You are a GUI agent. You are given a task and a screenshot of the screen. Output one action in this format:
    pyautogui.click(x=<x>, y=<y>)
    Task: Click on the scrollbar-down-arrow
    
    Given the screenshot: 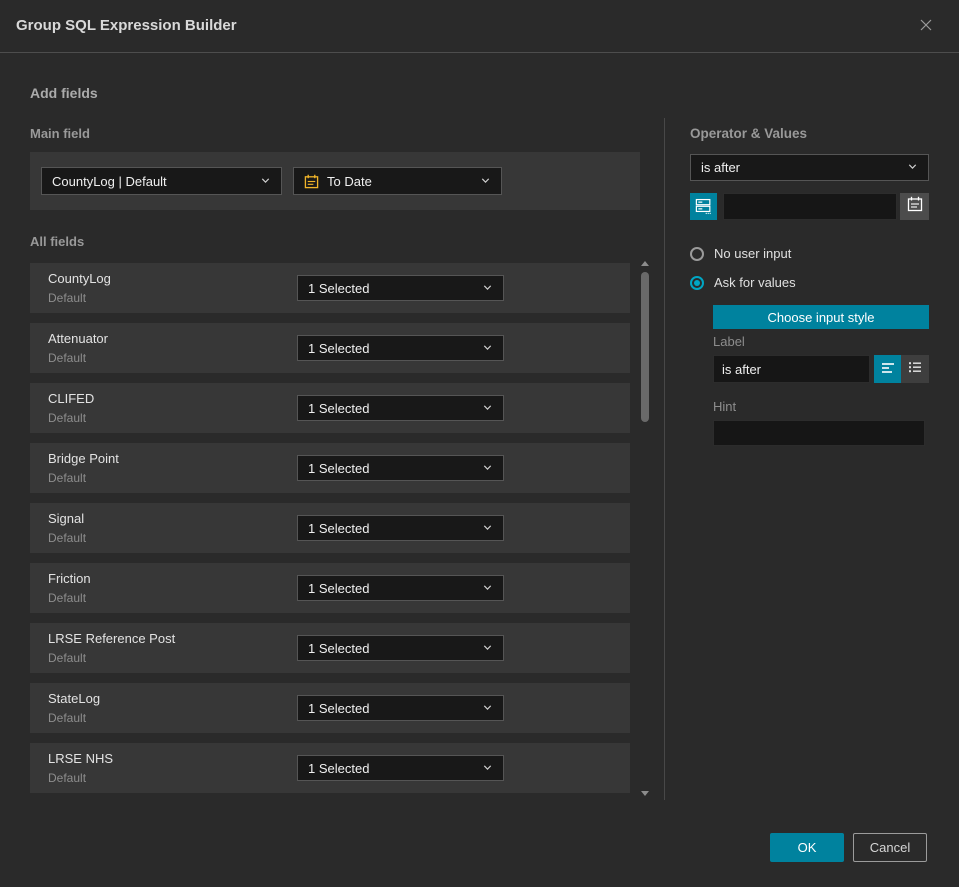 What is the action you would take?
    pyautogui.click(x=645, y=793)
    